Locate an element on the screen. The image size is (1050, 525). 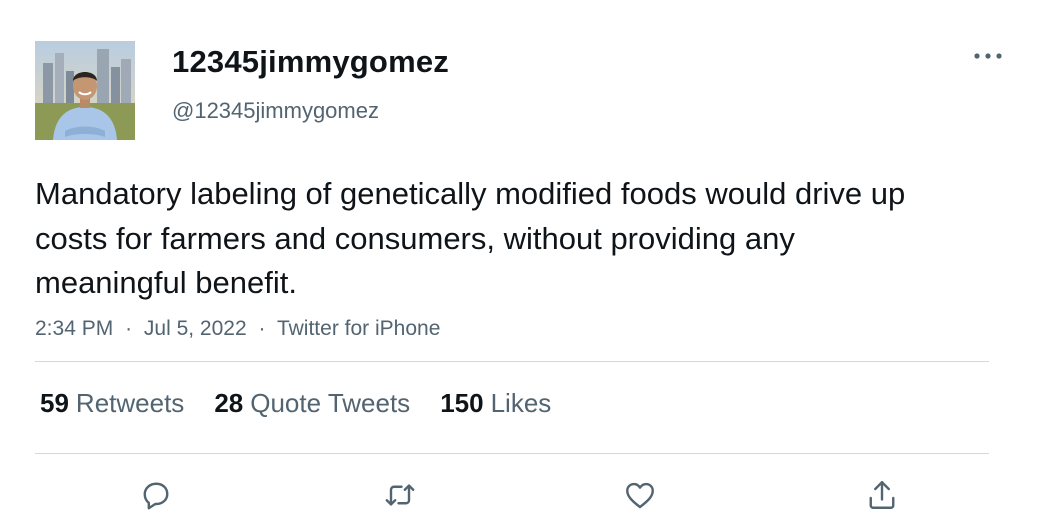
heart-icon is located at coordinates (640, 495).